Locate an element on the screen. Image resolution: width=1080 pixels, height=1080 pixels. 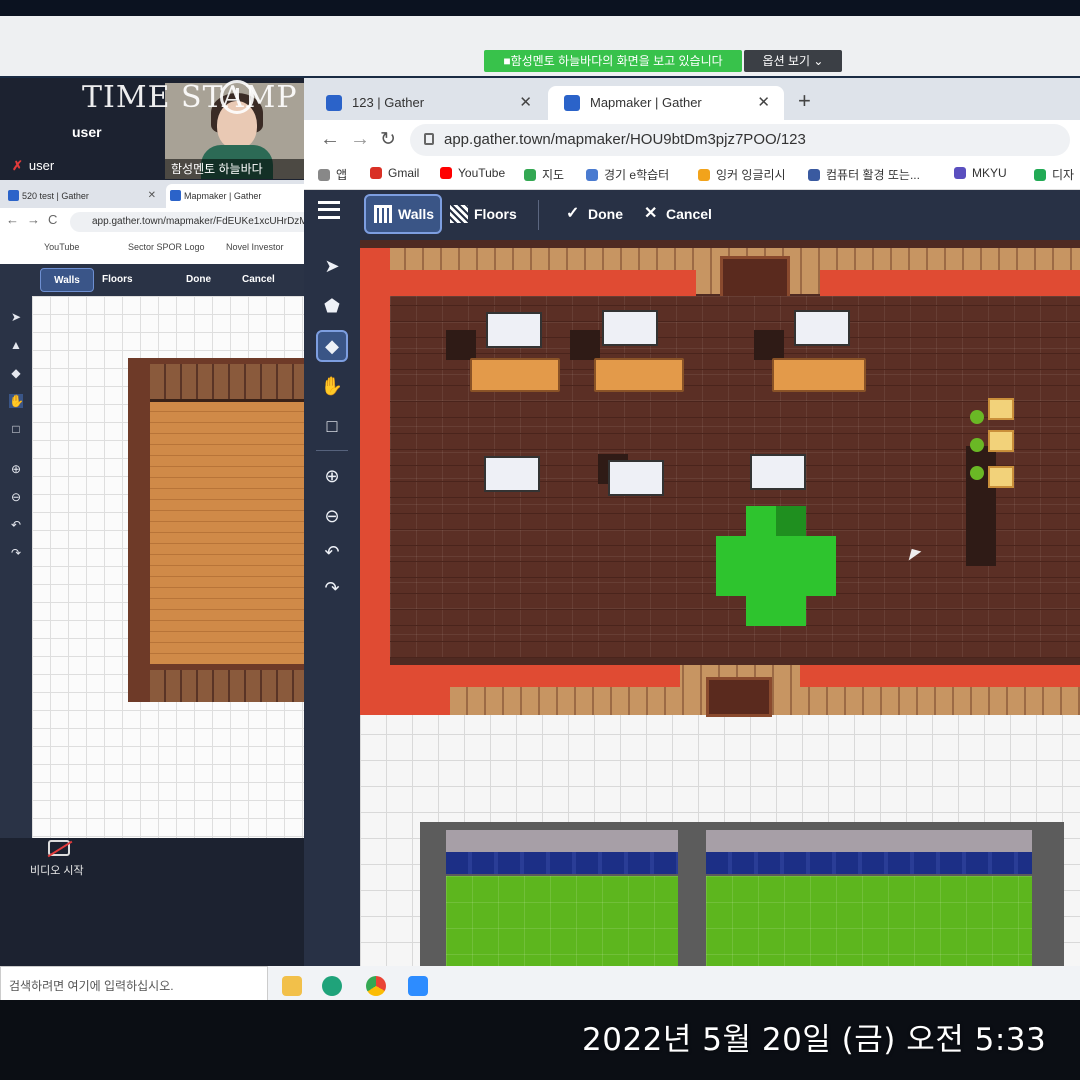
floors-button: Floors is located at coordinates (490, 214).